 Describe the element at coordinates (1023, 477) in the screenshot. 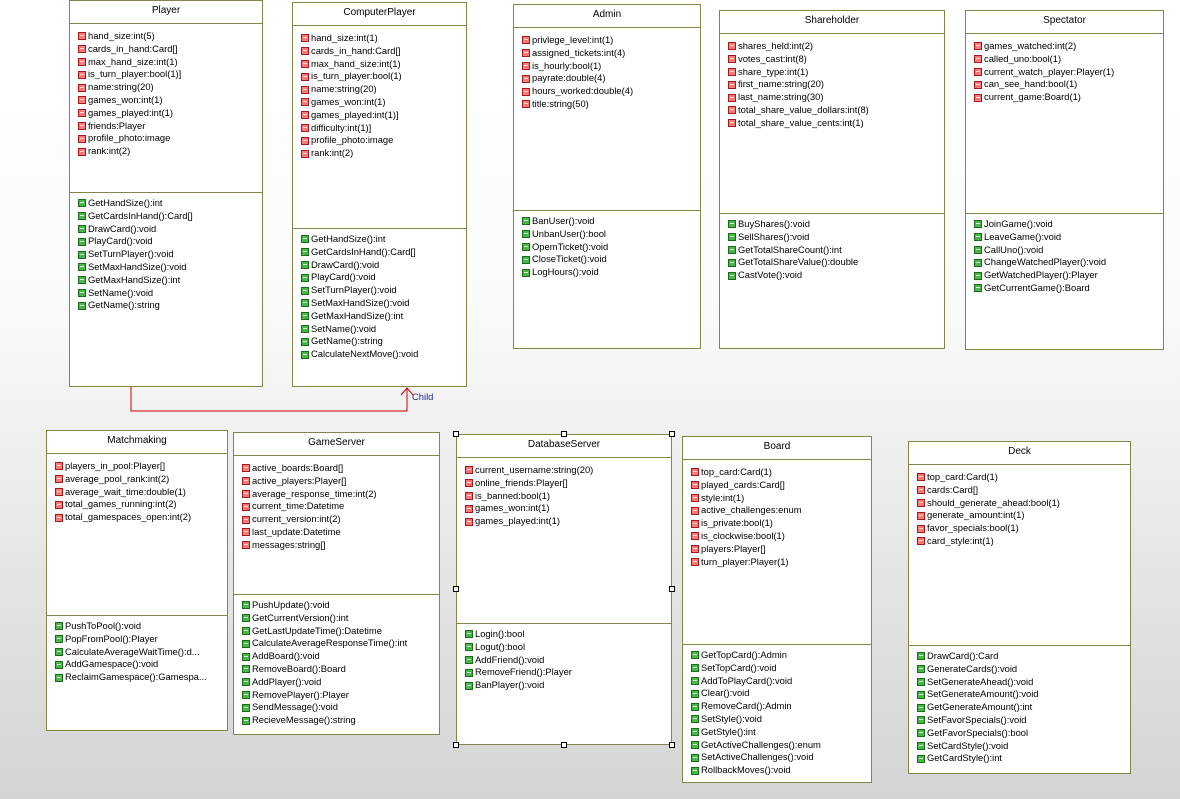

I see `attribute-item: top_card:Card(1)` at that location.